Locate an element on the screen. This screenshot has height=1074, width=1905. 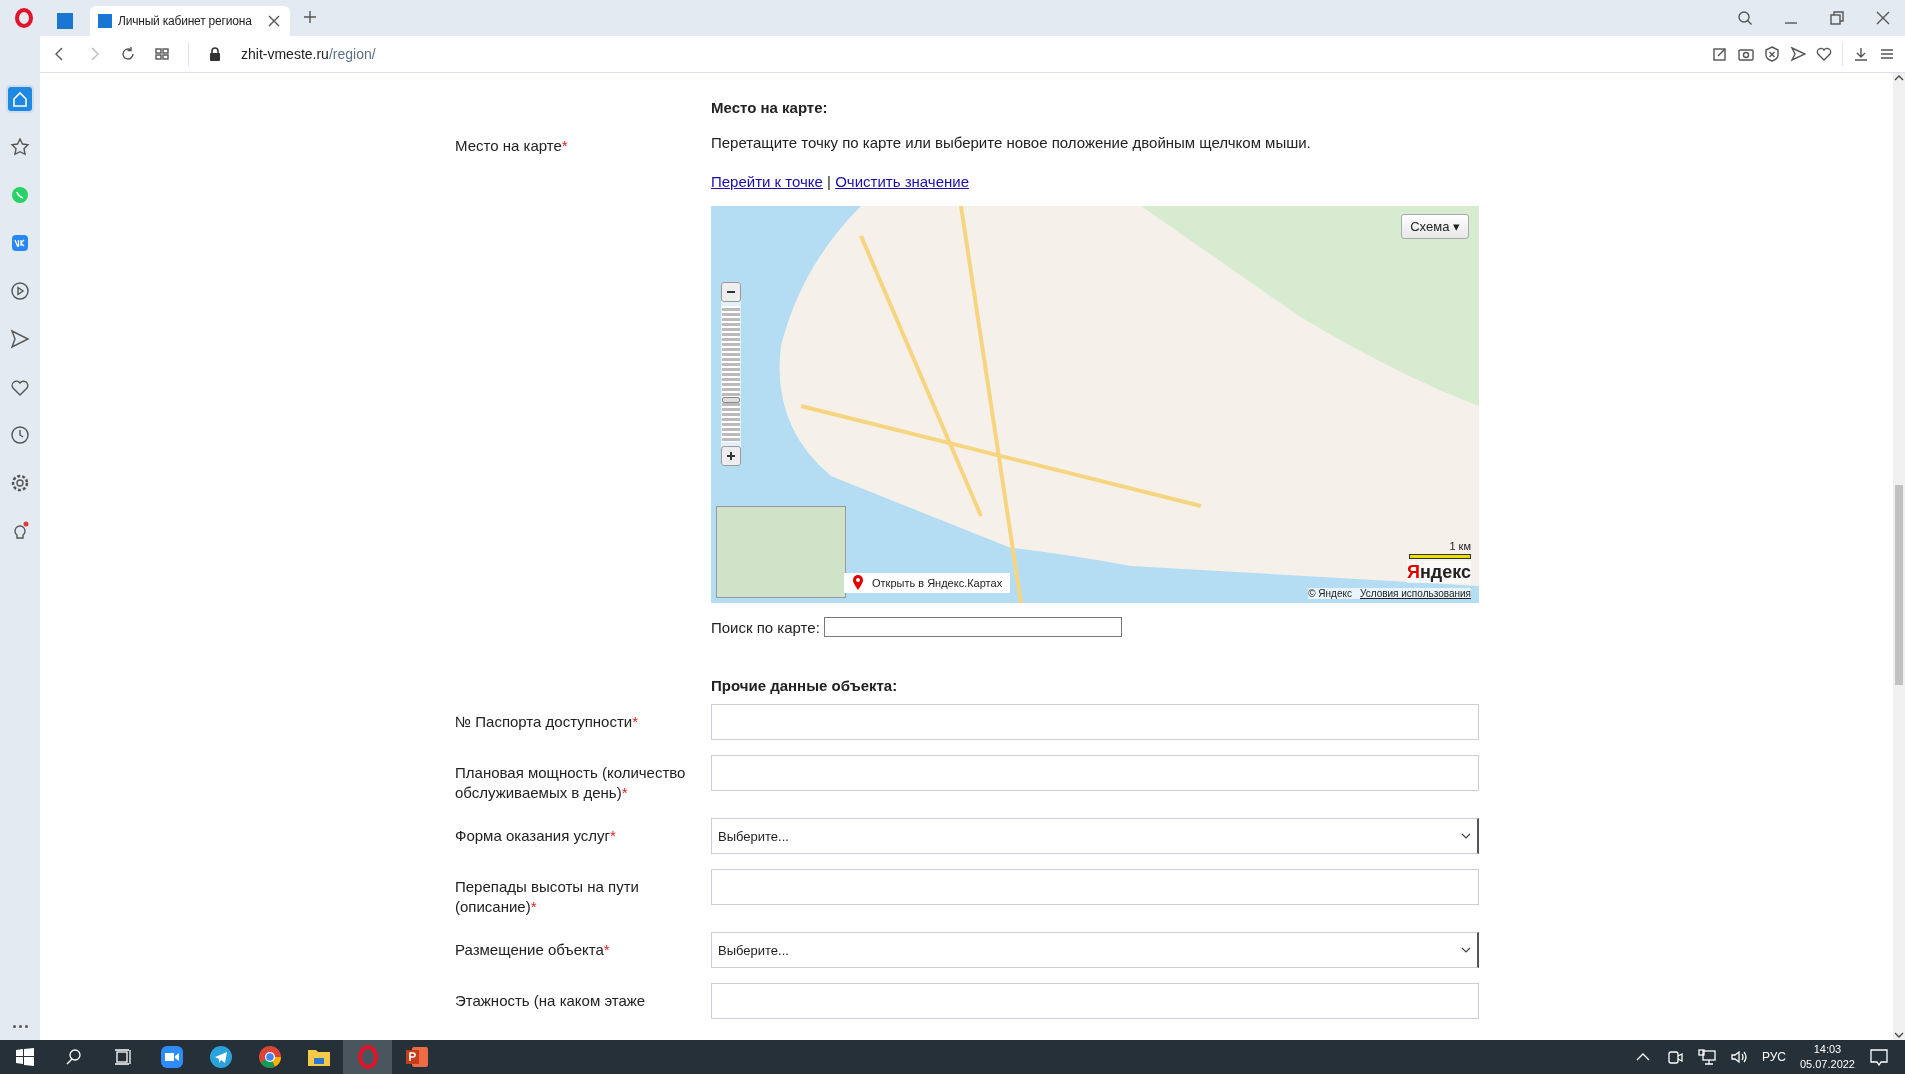
home-icon is located at coordinates (20, 99).